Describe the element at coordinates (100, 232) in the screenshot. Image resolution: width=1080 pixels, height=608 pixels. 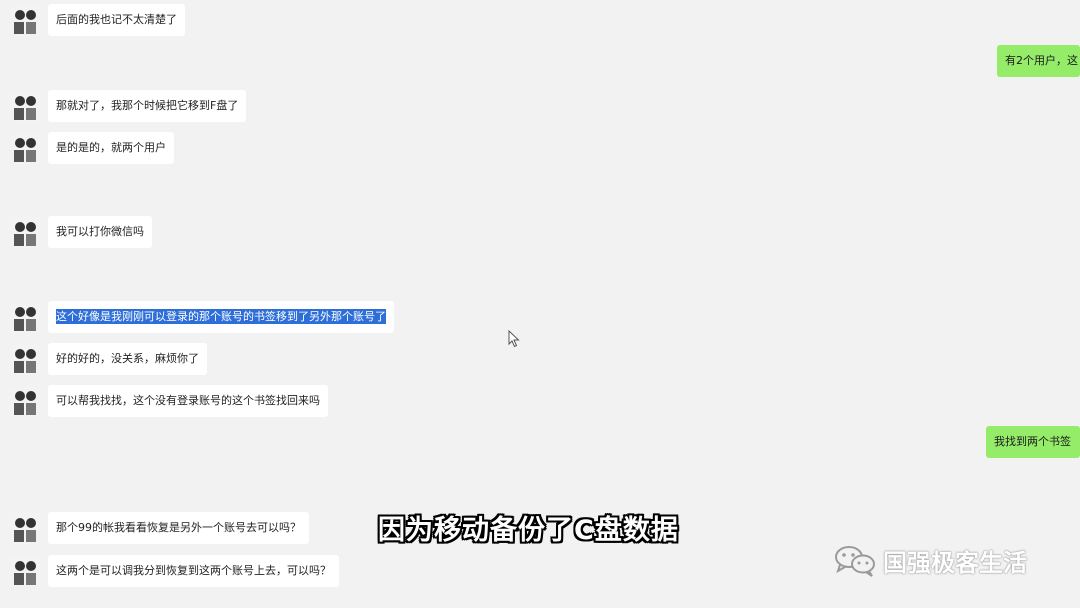
I see `message-bubble: 我可以打你微信吗` at that location.